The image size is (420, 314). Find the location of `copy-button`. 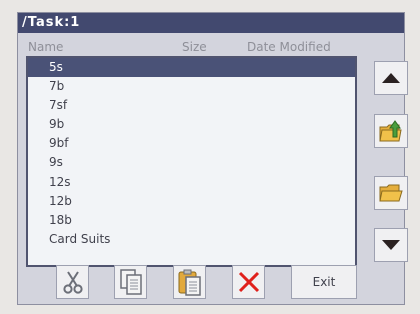

copy-button is located at coordinates (130, 282).